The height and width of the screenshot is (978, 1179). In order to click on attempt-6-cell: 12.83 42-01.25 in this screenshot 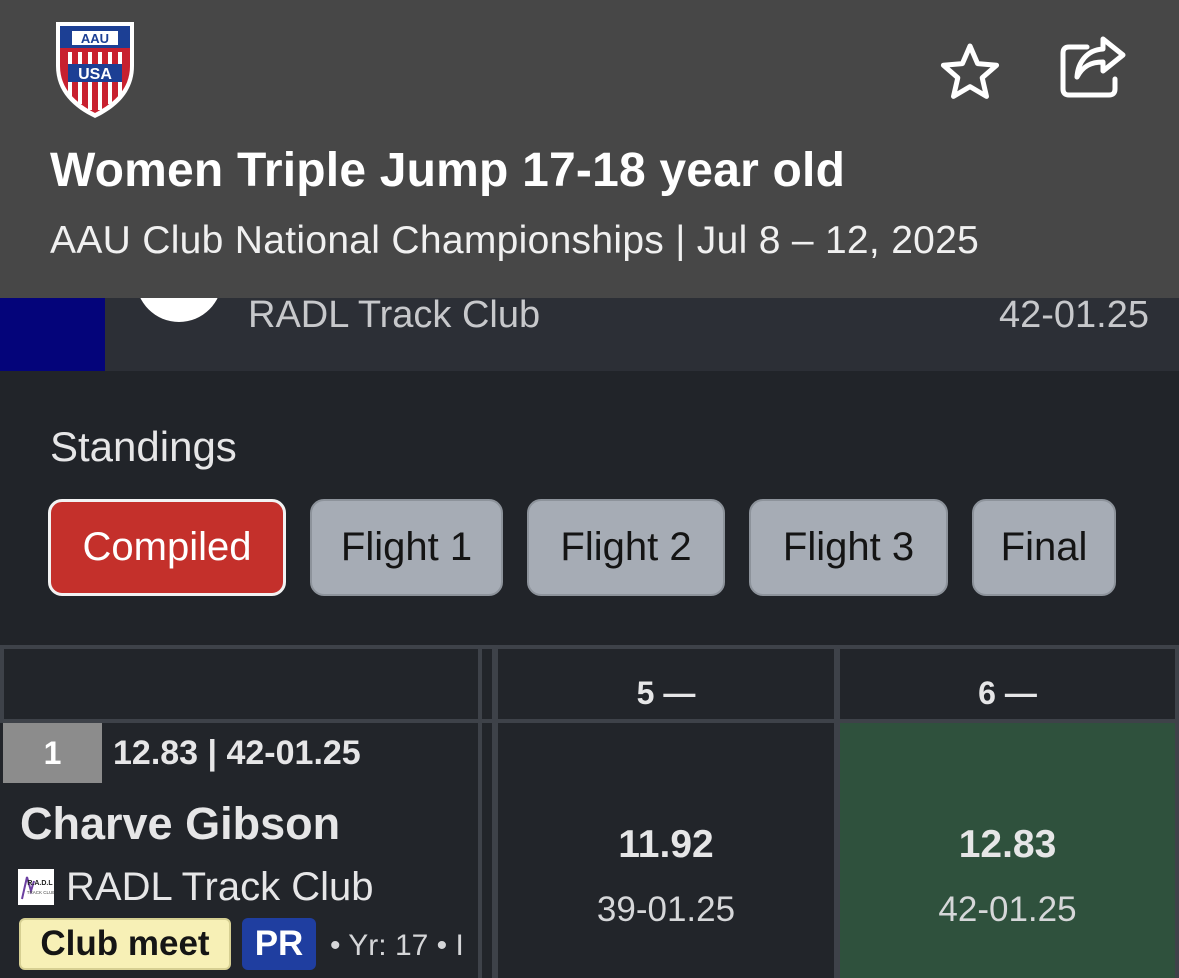, I will do `click(1007, 850)`.